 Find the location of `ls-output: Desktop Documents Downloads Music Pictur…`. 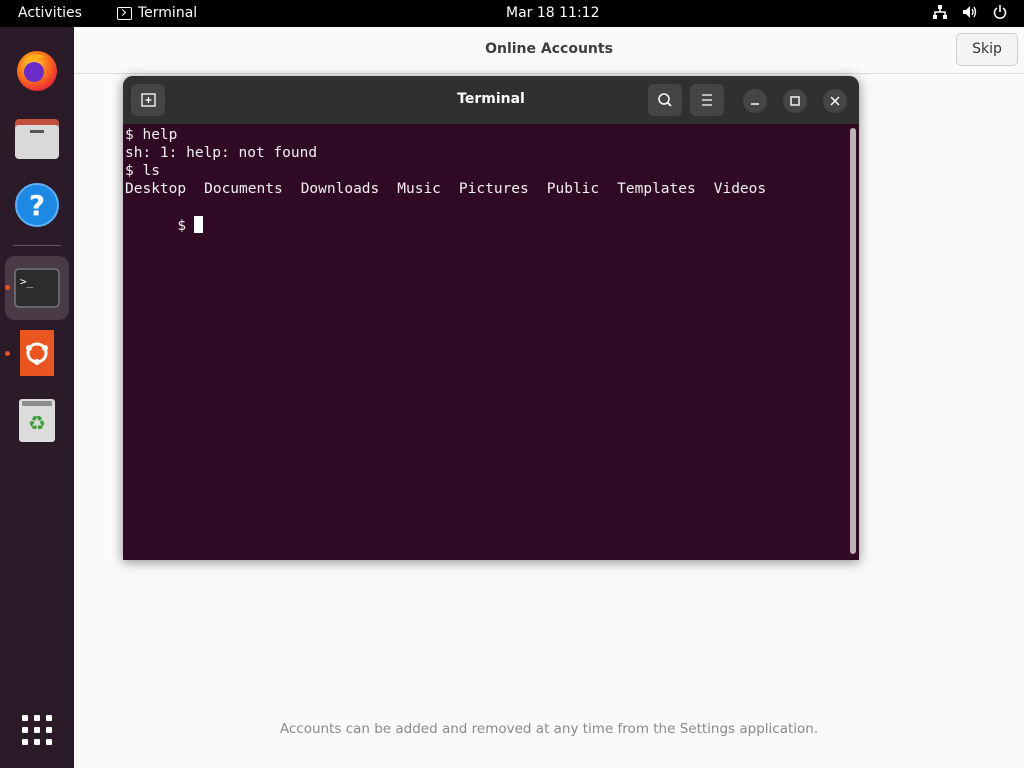

ls-output: Desktop Documents Downloads Music Pictur… is located at coordinates (491, 189).